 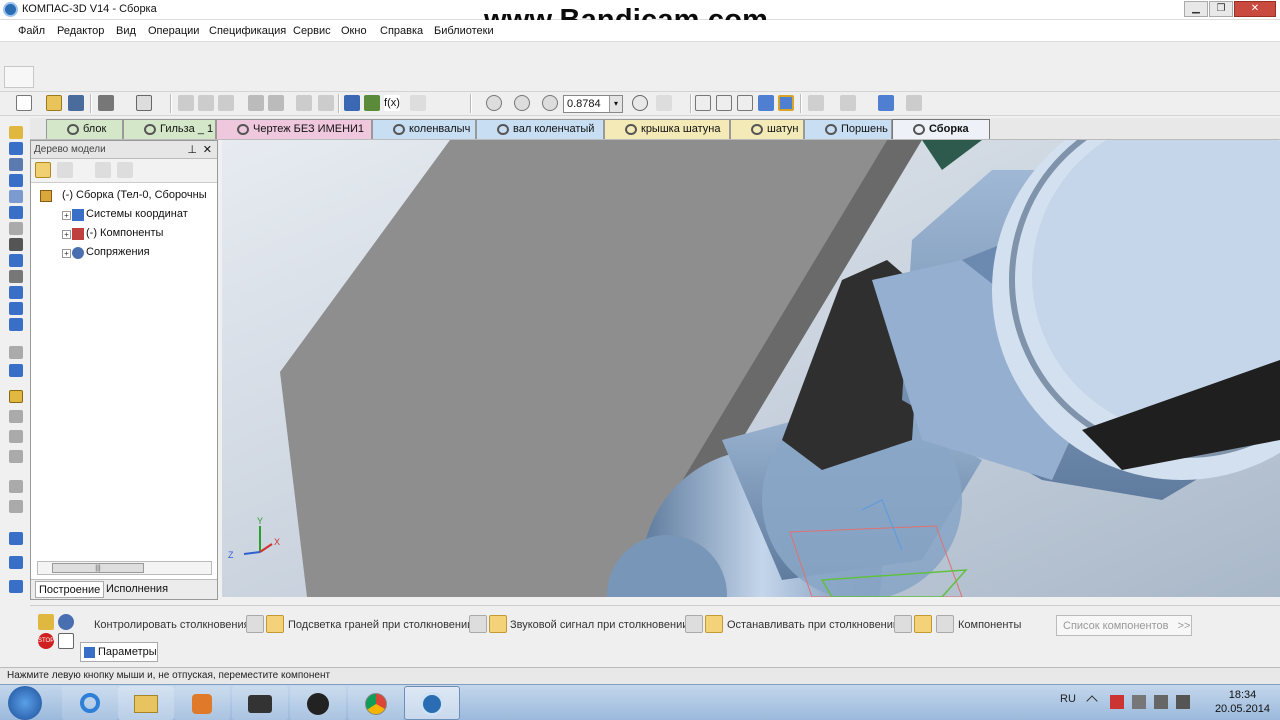 What do you see at coordinates (786, 103) in the screenshot?
I see `shaded-edges-icon` at bounding box center [786, 103].